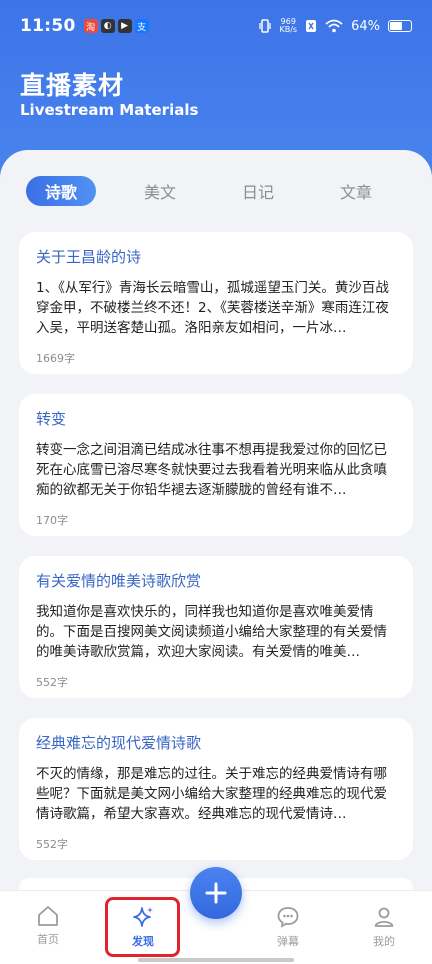 This screenshot has width=432, height=964. Describe the element at coordinates (143, 917) in the screenshot. I see `sparkle-icon` at that location.